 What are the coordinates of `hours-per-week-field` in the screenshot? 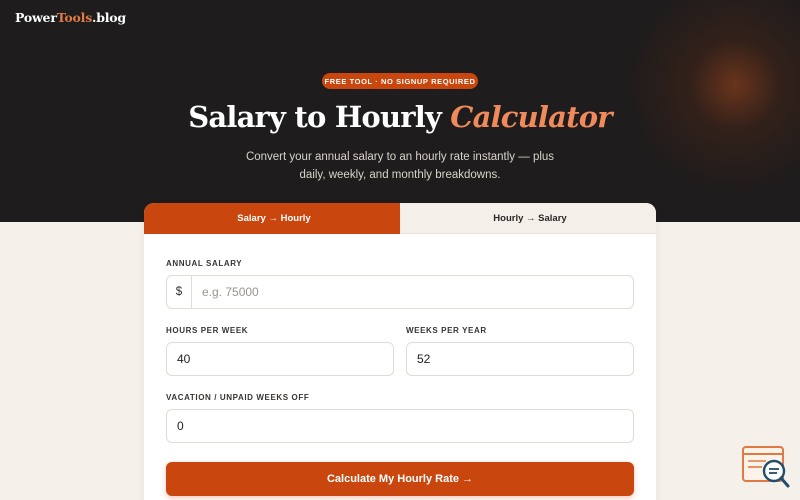 It's located at (280, 359).